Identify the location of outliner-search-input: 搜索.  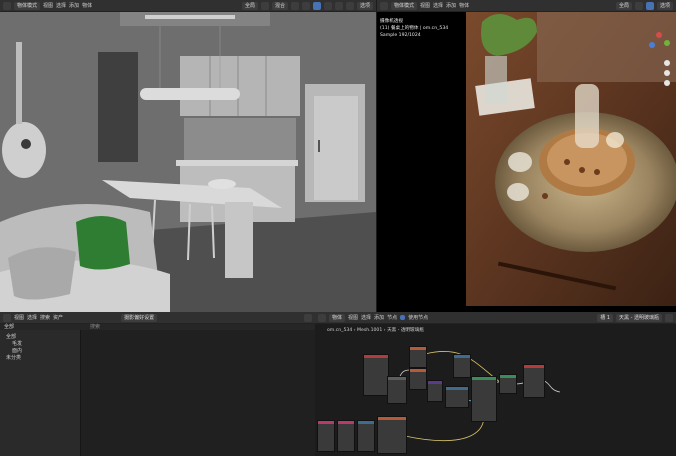
(95, 326).